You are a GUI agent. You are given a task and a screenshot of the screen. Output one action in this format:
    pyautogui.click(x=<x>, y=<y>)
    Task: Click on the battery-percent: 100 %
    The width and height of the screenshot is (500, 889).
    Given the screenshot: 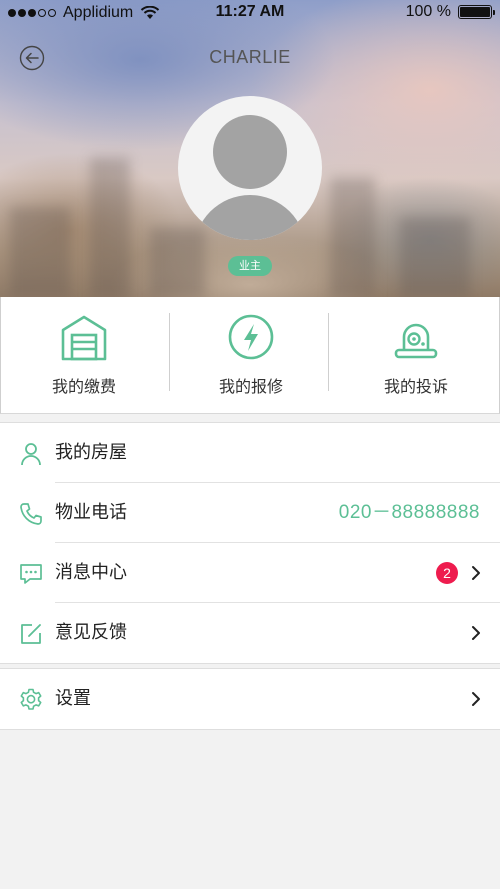 What is the action you would take?
    pyautogui.click(x=428, y=11)
    